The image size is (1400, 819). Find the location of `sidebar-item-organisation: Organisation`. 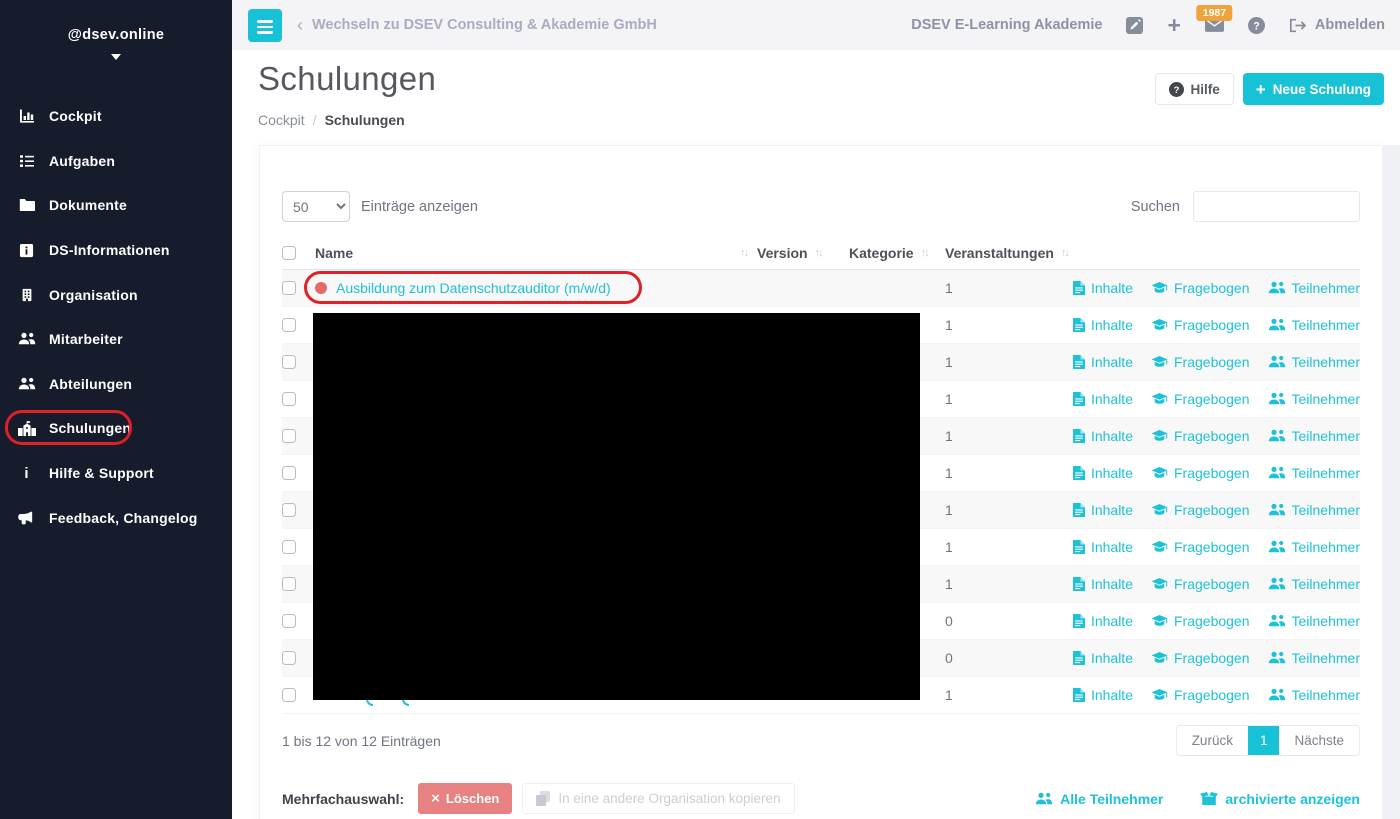

sidebar-item-organisation: Organisation is located at coordinates (116, 294).